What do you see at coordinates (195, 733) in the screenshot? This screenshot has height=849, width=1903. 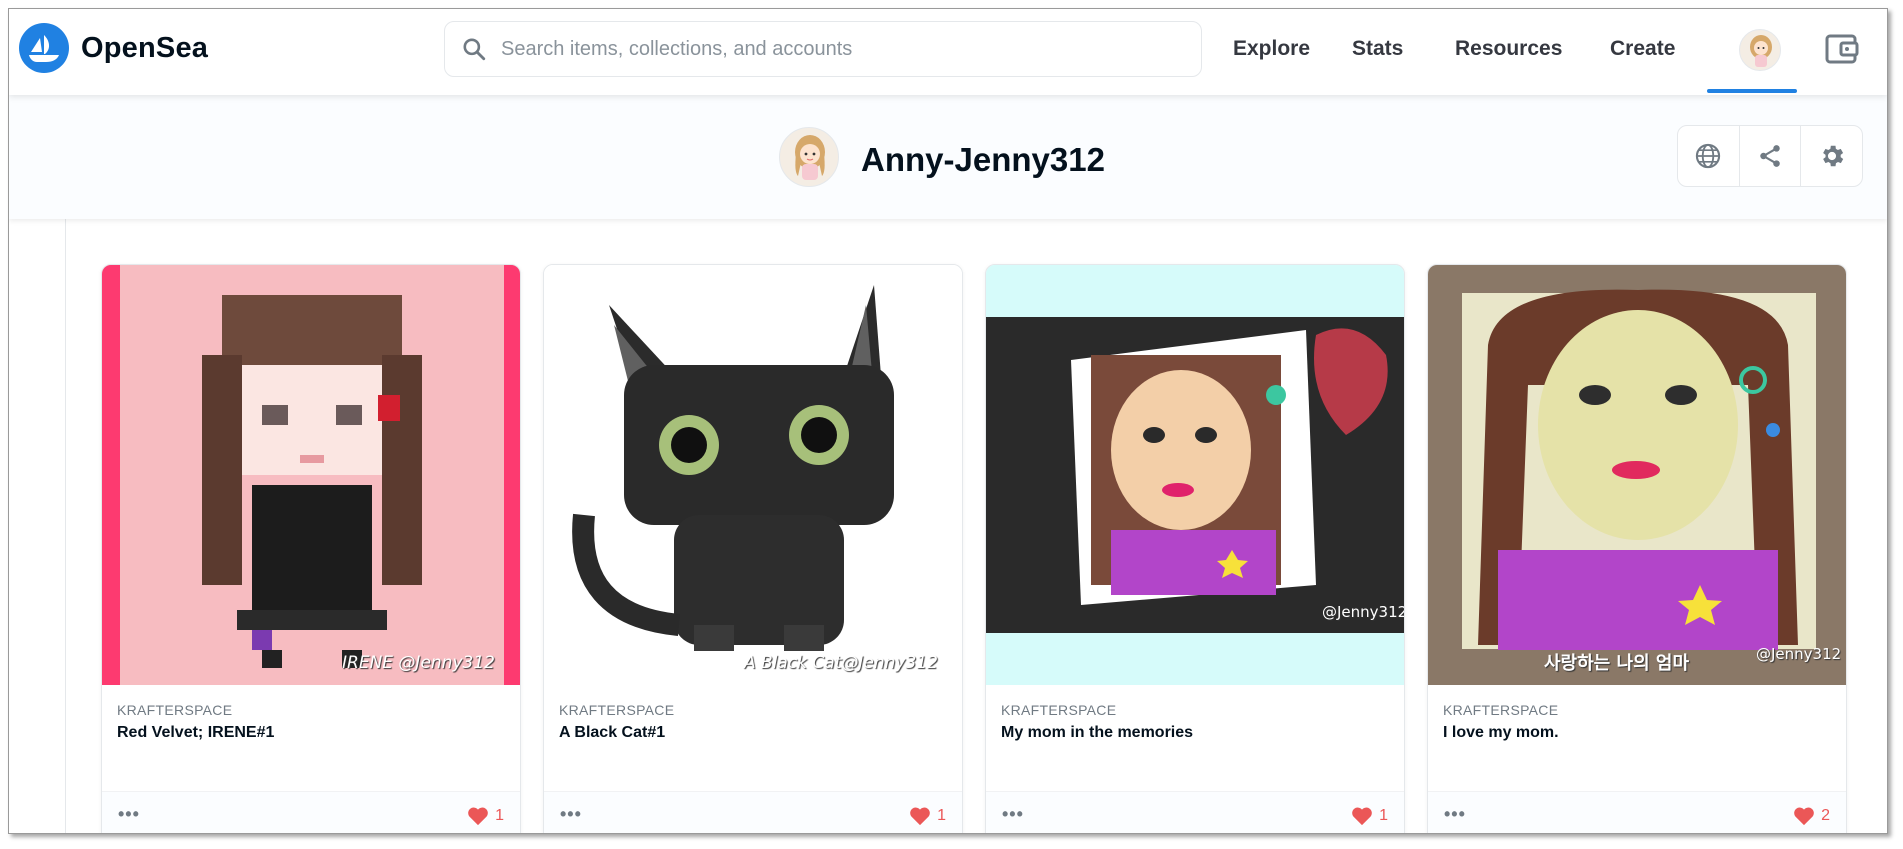 I see `item-title: Red Velvet; IRENE#1` at bounding box center [195, 733].